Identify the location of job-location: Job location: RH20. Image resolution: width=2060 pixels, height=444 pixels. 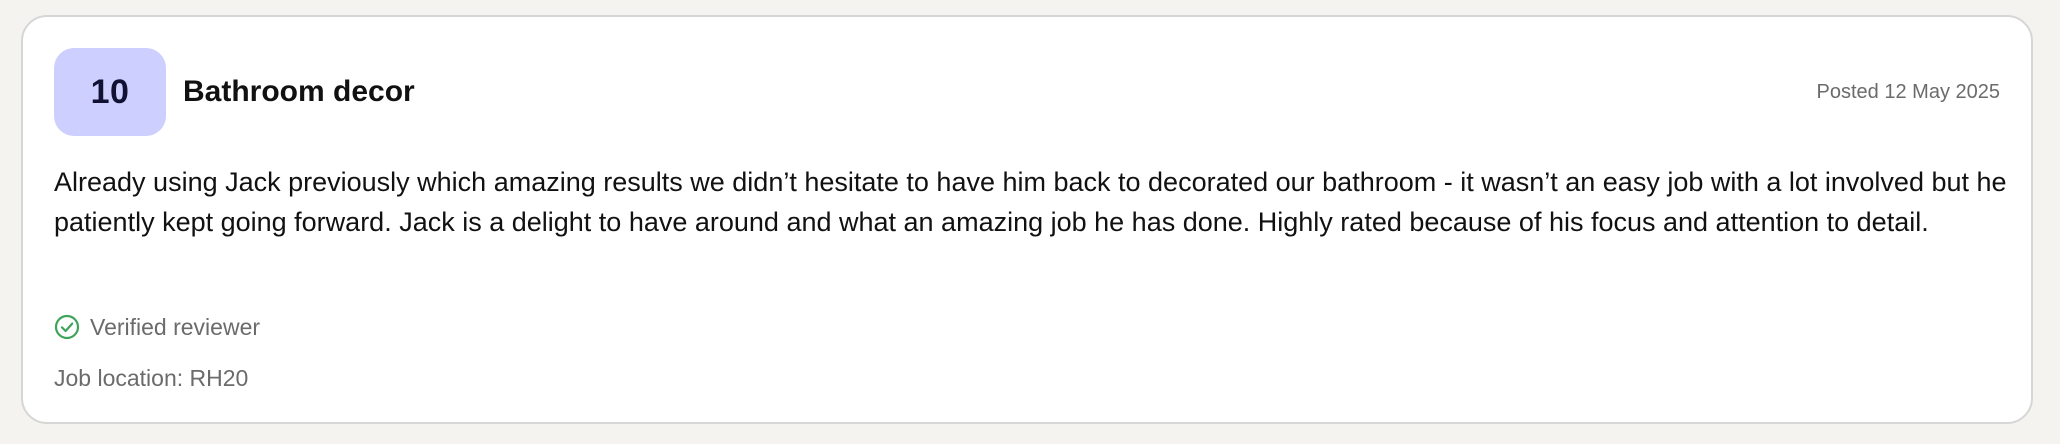
(151, 378).